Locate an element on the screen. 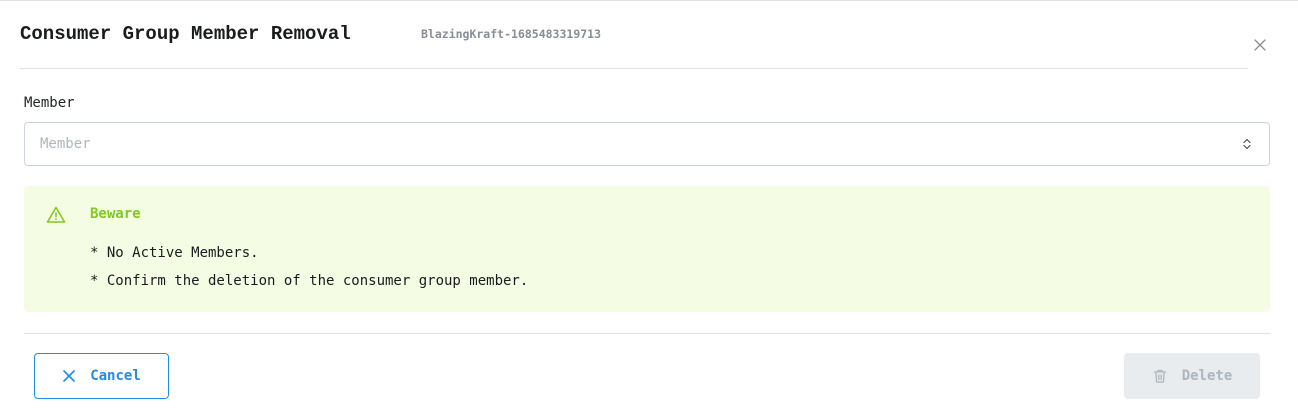  cancel-button: Cancel is located at coordinates (101, 376).